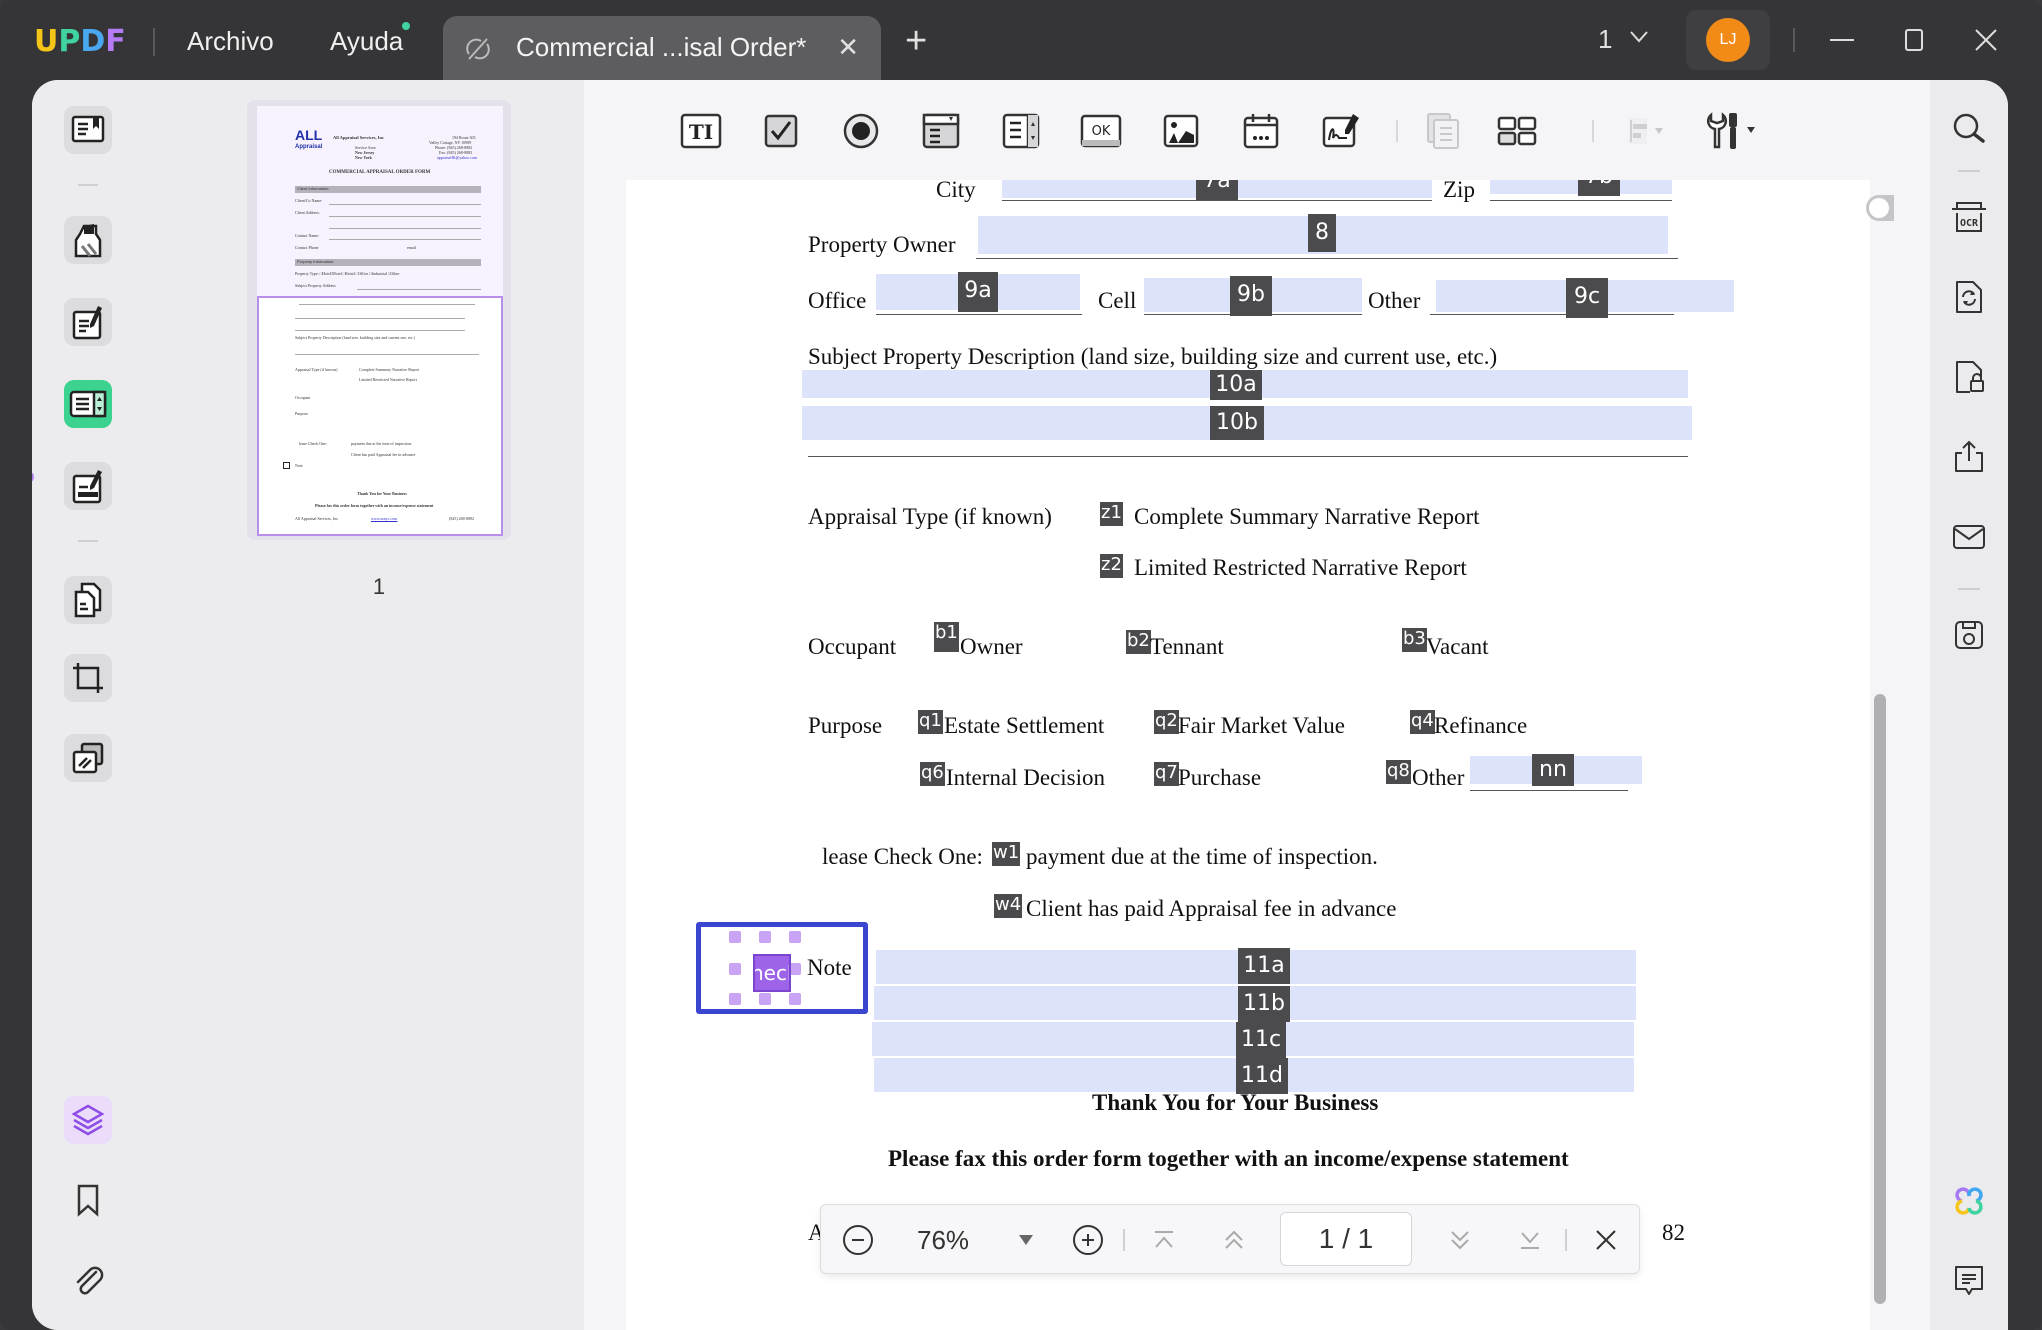 This screenshot has height=1330, width=2042. Describe the element at coordinates (916, 41) in the screenshot. I see `new-tab-button: +` at that location.